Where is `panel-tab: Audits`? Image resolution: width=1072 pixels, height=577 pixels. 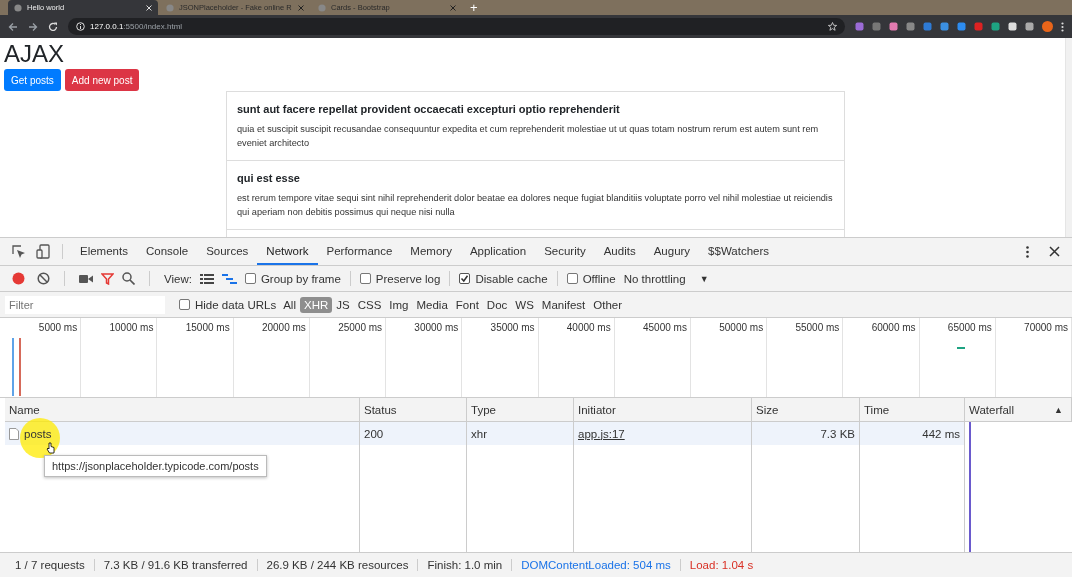
panel-tab: Audits is located at coordinates (619, 251).